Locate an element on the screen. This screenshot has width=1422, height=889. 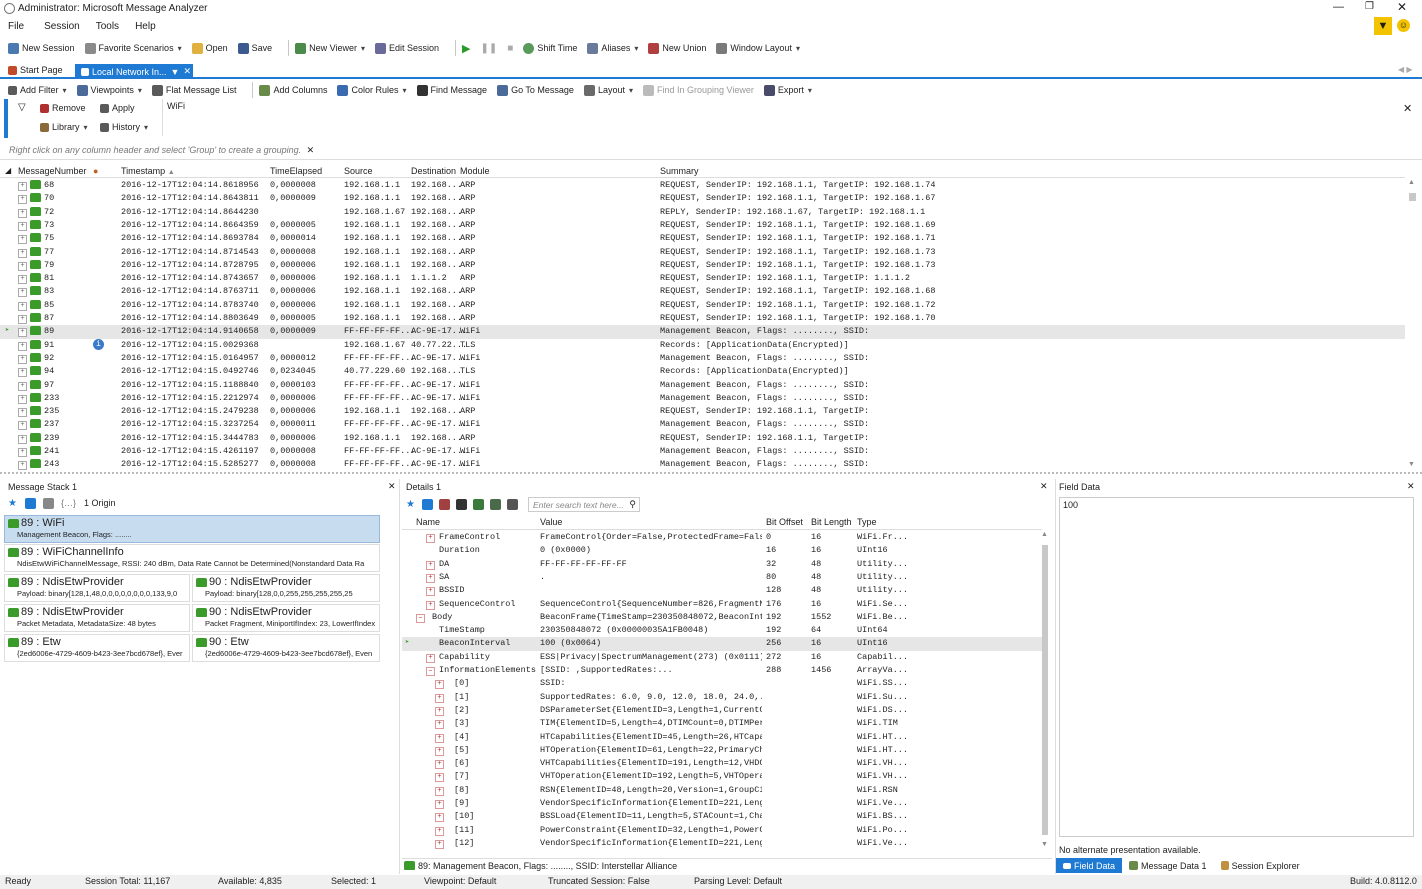
tab-pin-icon: ▼ is located at coordinates (175, 72).